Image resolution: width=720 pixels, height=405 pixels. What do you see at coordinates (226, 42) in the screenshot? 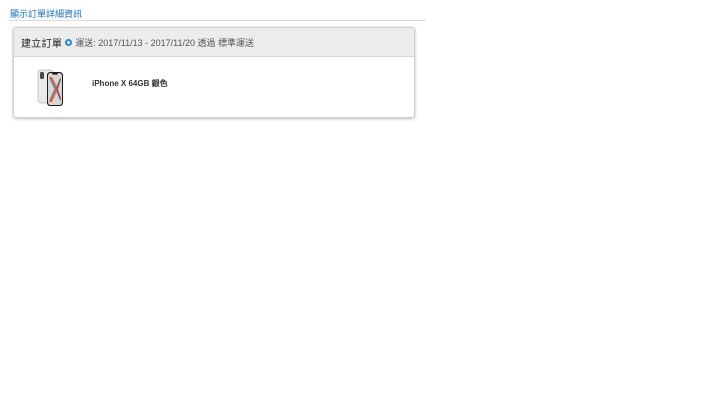
I see `delivery-method: 透過 標準運送` at bounding box center [226, 42].